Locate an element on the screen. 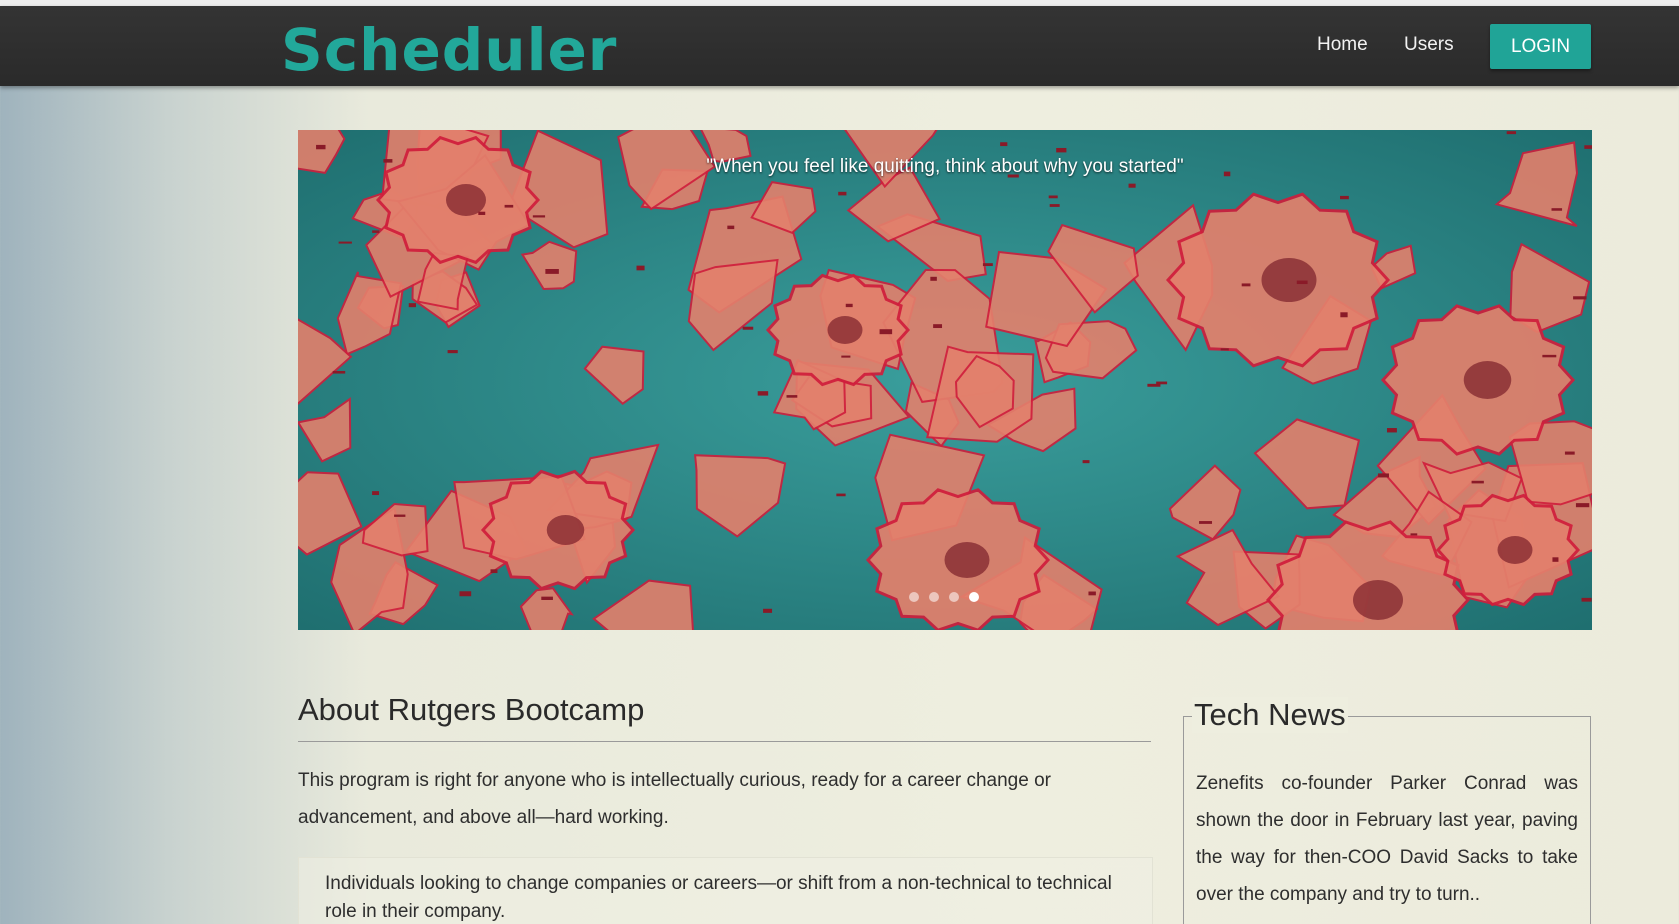  login-button: LOGIN is located at coordinates (1540, 46).